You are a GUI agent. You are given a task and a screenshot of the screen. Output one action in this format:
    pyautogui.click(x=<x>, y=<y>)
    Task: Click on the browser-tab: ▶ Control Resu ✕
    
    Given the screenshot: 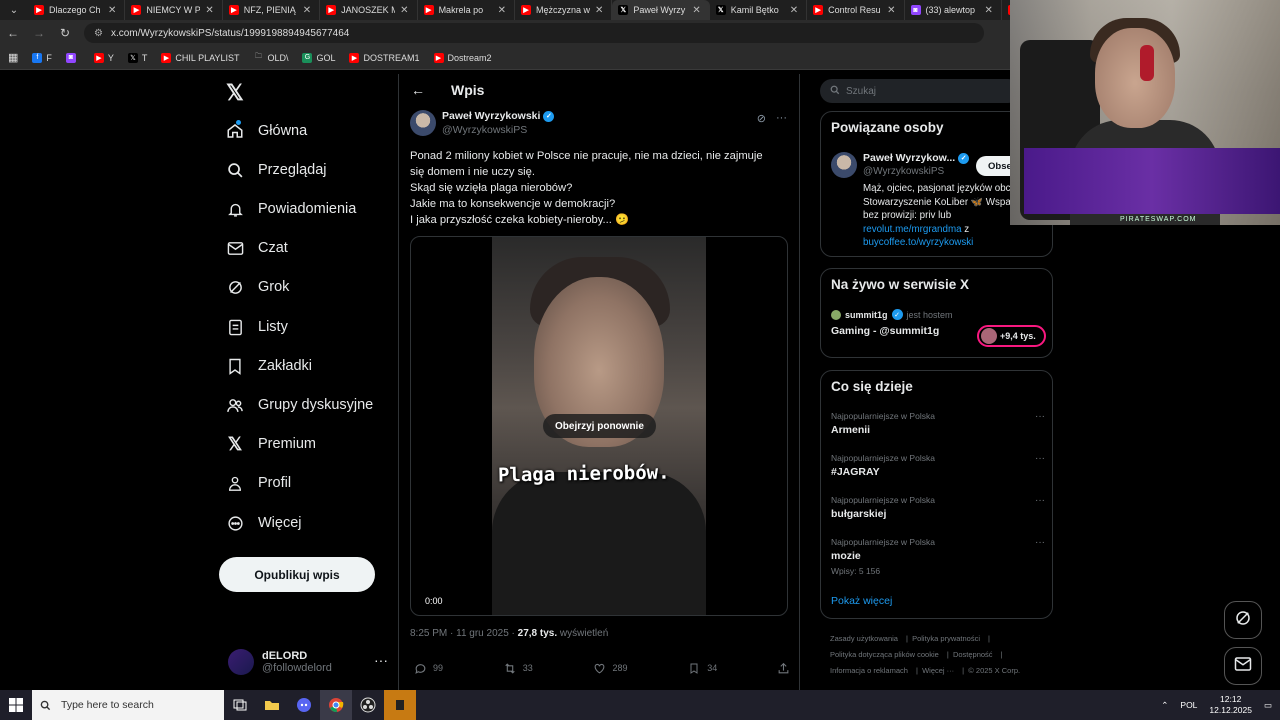 What is the action you would take?
    pyautogui.click(x=856, y=10)
    